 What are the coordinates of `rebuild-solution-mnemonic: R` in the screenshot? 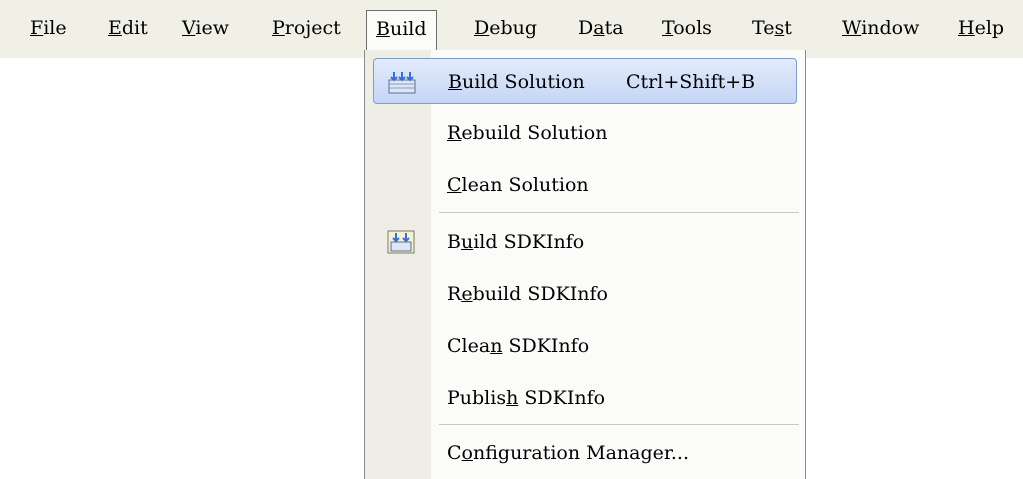 It's located at (454, 133).